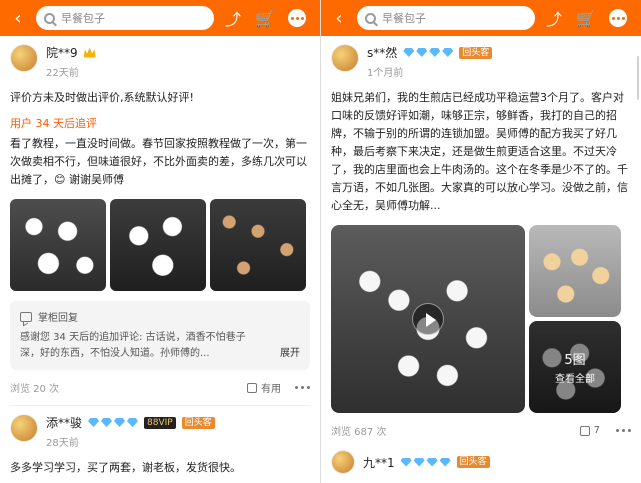  I want to click on left-user-1: 院**9 22天前, so click(160, 61).